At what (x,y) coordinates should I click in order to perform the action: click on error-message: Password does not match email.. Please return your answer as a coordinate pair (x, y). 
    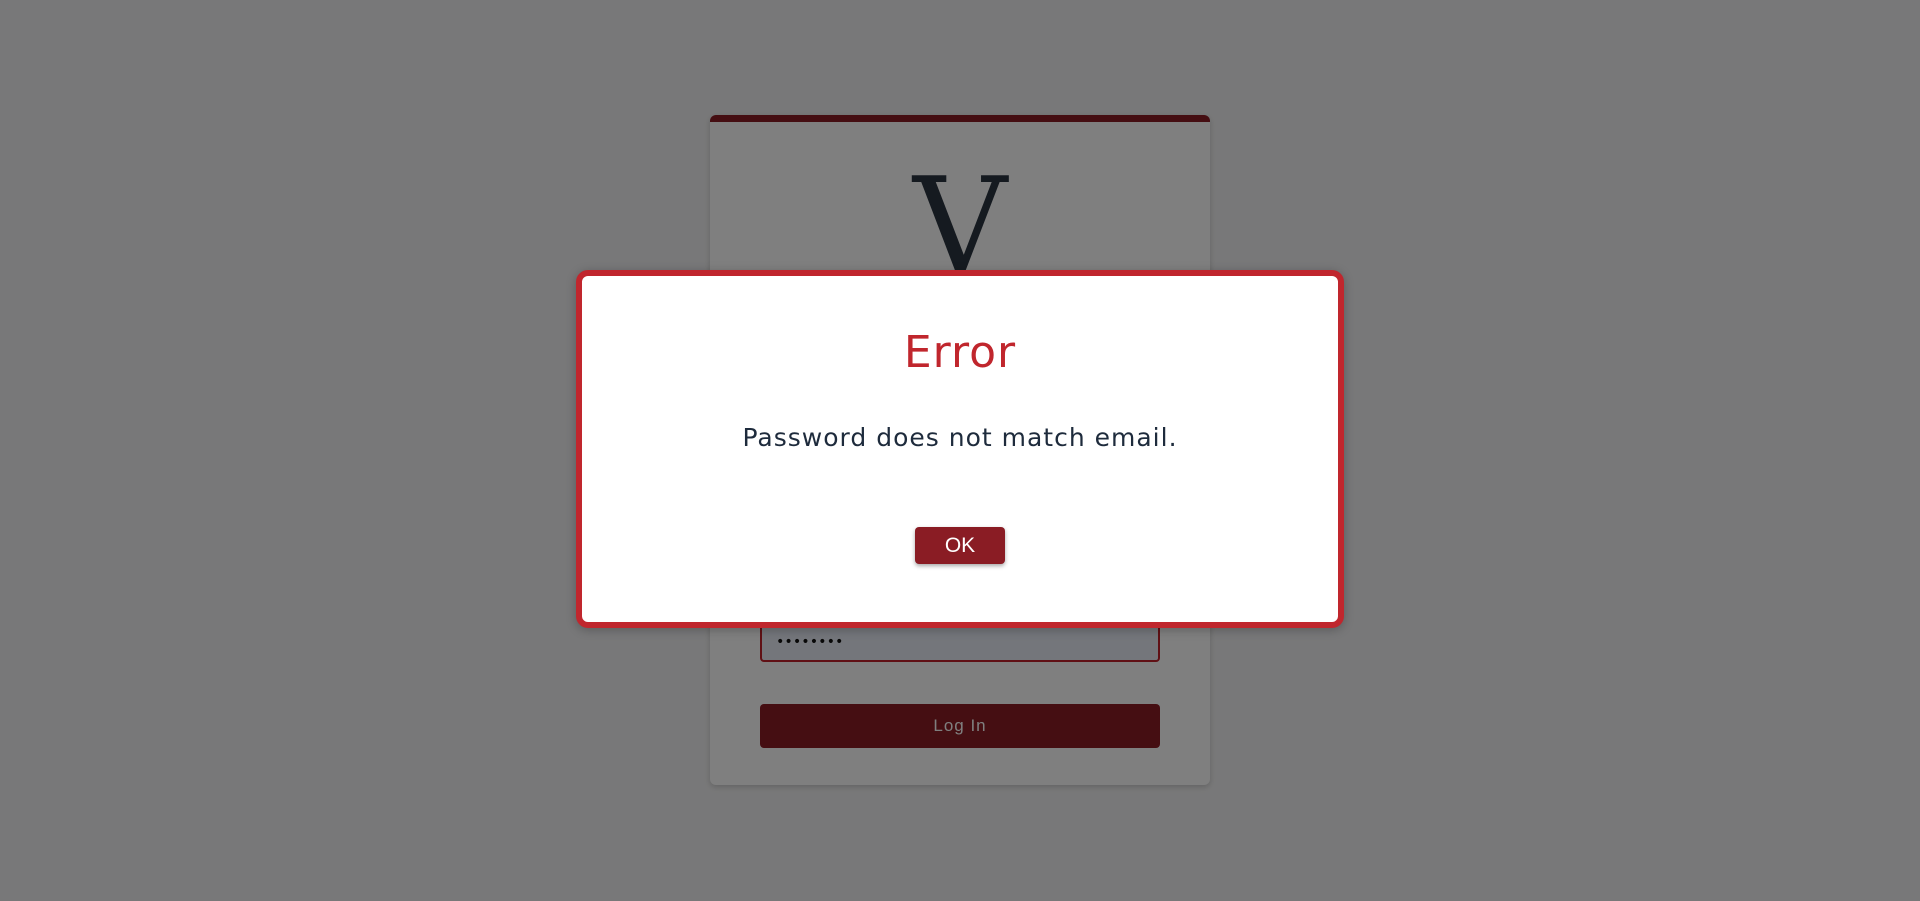
    Looking at the image, I should click on (960, 437).